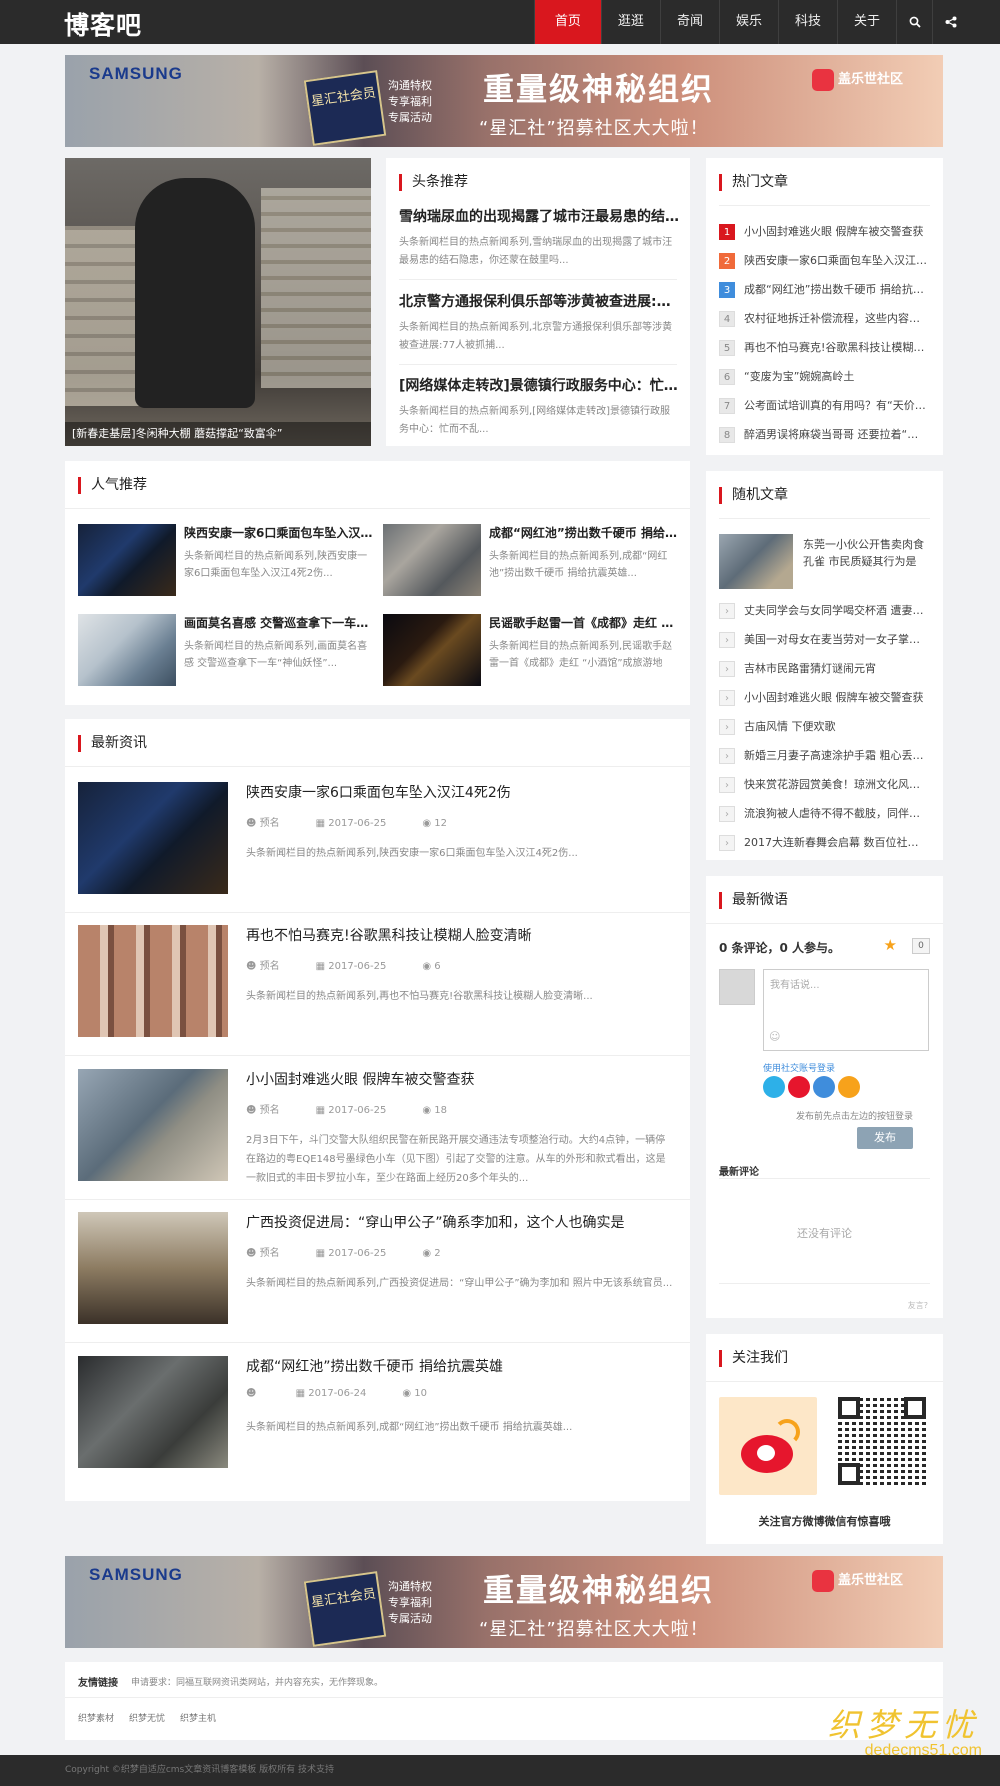 Image resolution: width=1000 pixels, height=1786 pixels. I want to click on friend-link: 织梦素材, so click(96, 1717).